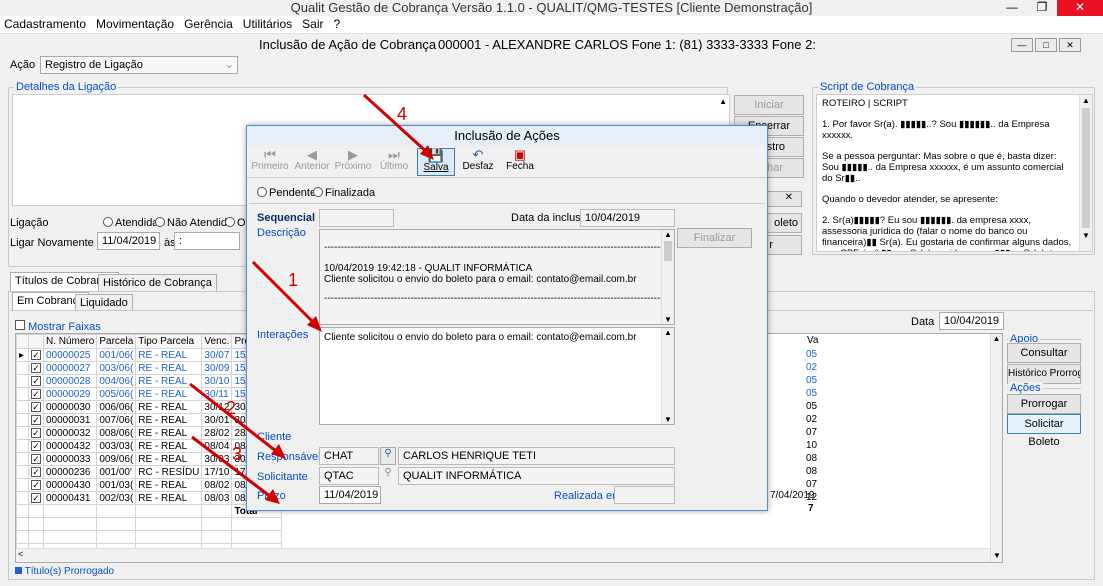 Image resolution: width=1103 pixels, height=586 pixels. What do you see at coordinates (169, 407) in the screenshot?
I see `cell-tipo-parcela: RE - REAL` at bounding box center [169, 407].